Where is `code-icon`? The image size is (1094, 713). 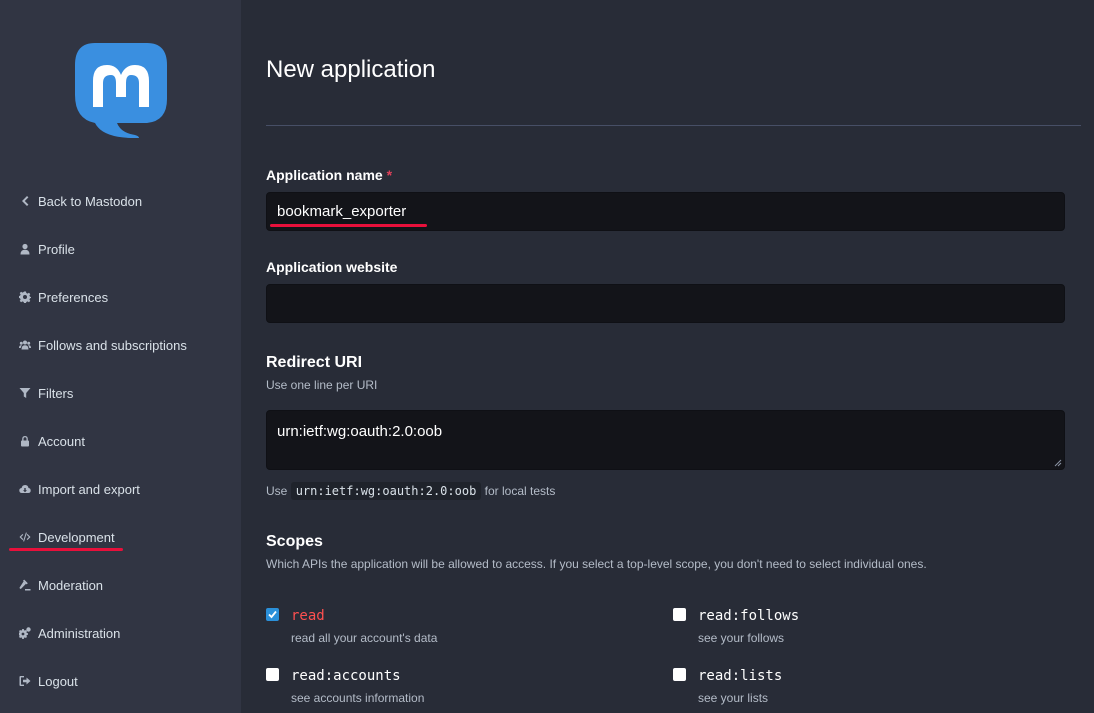
code-icon is located at coordinates (25, 537).